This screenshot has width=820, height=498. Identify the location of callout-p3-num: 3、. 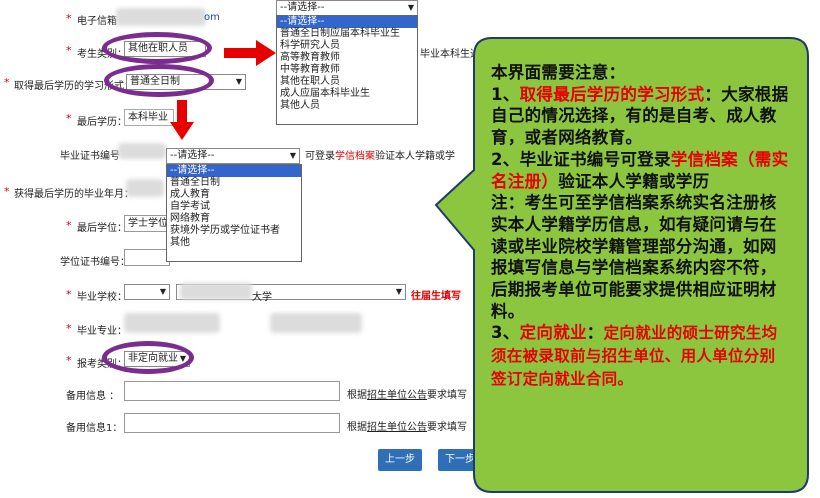
(505, 333).